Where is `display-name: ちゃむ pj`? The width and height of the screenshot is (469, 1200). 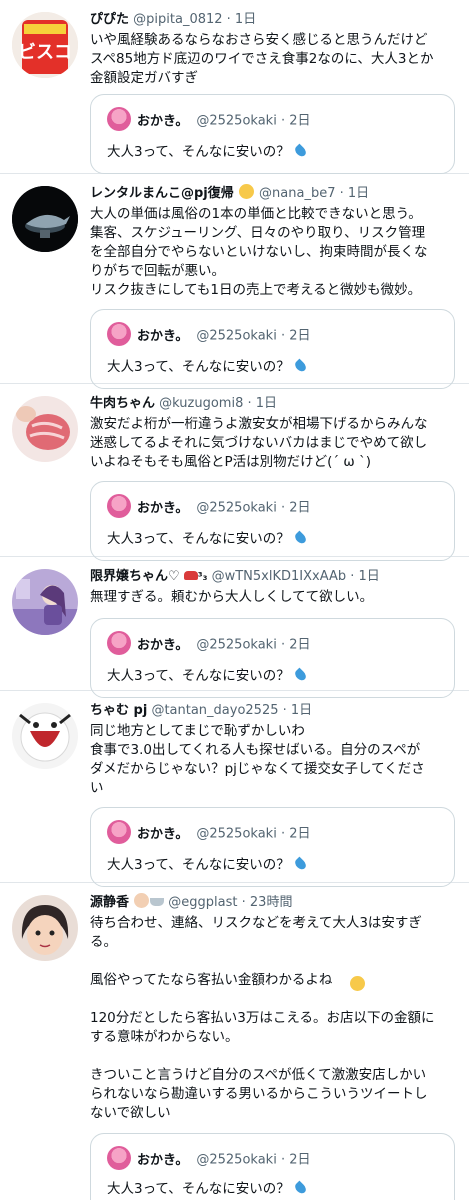 display-name: ちゃむ pj is located at coordinates (118, 710).